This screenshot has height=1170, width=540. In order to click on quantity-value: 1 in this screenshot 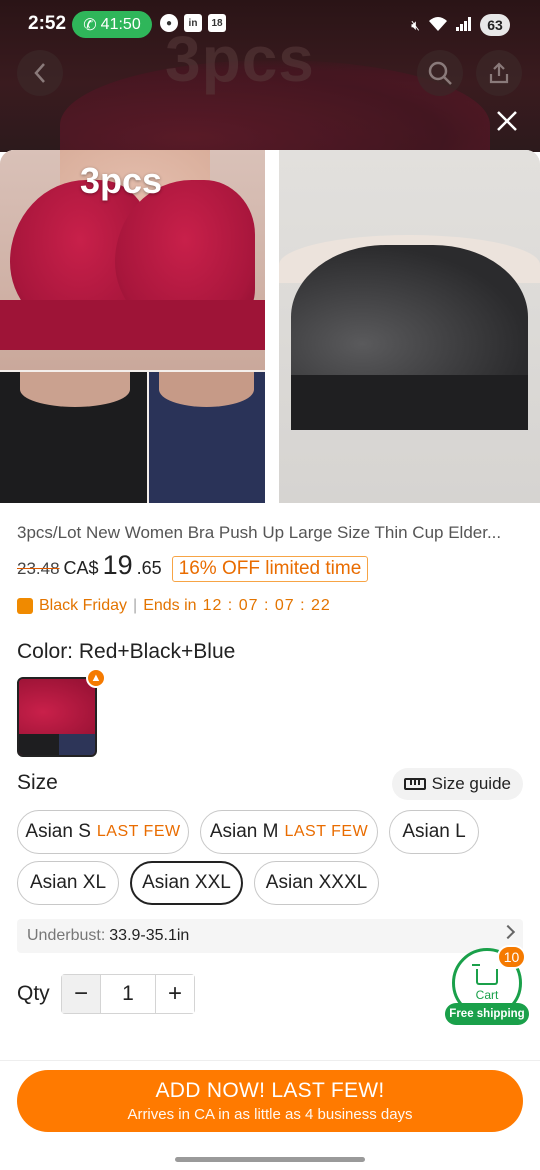, I will do `click(128, 994)`.